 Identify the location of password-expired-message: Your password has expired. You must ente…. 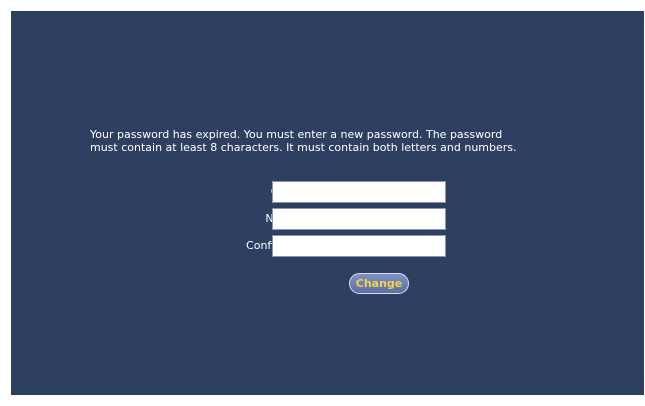
(303, 141).